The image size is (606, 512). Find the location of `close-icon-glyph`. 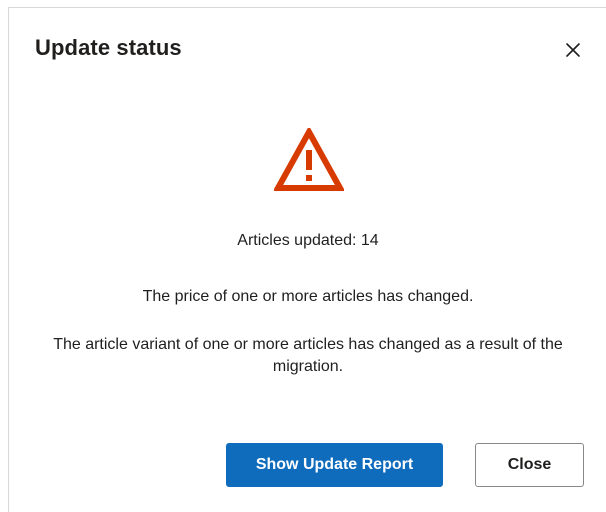

close-icon-glyph is located at coordinates (573, 50).